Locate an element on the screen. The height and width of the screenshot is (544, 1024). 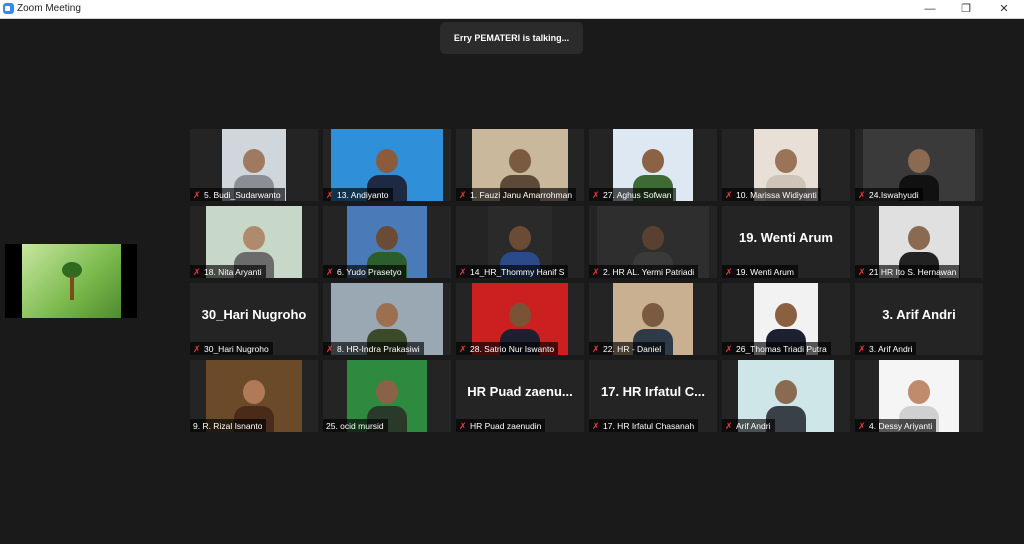
participant-label: 9. R. Rizal Isnanto is located at coordinates (228, 425).